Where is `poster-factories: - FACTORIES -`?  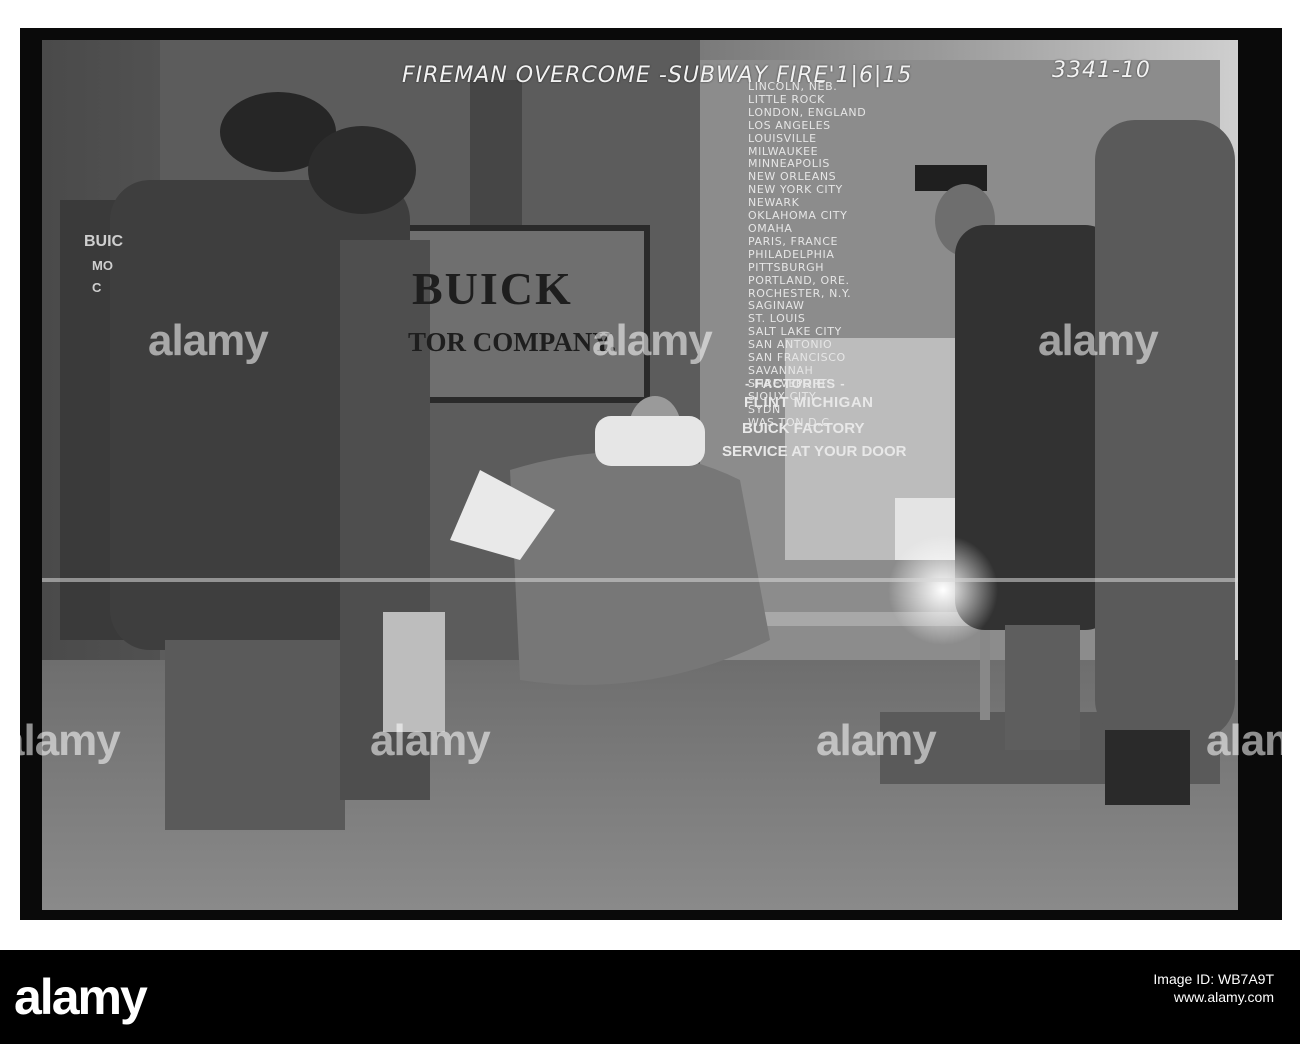
poster-factories: - FACTORIES - is located at coordinates (795, 383).